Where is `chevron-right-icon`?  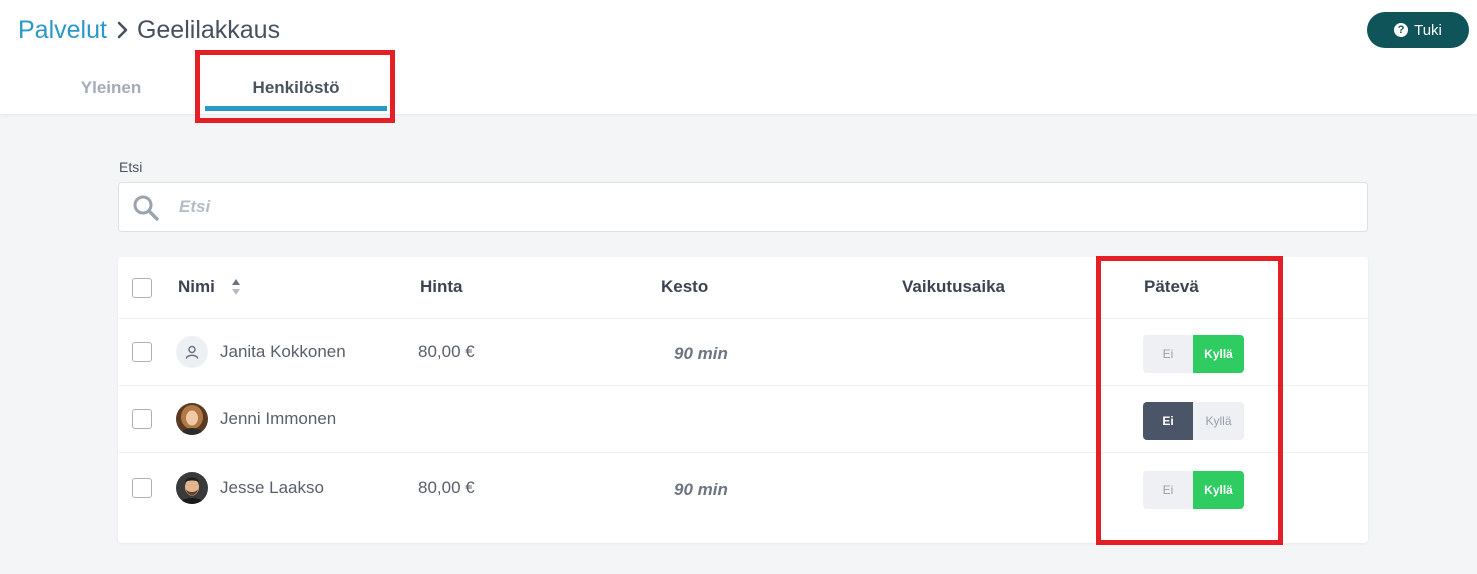 chevron-right-icon is located at coordinates (123, 30).